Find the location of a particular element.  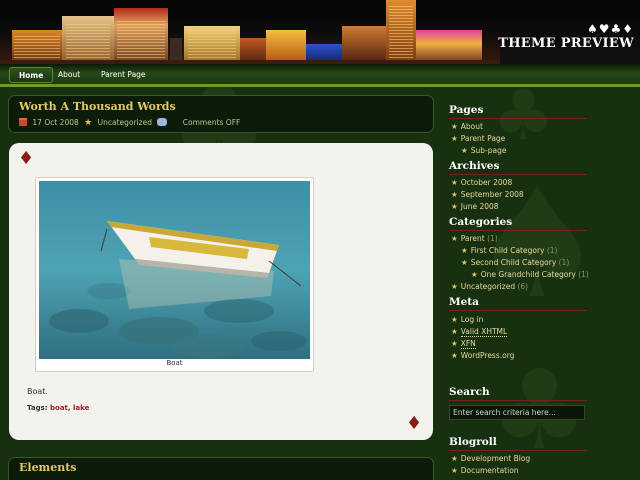

page-link-about: ★ About is located at coordinates (467, 126).